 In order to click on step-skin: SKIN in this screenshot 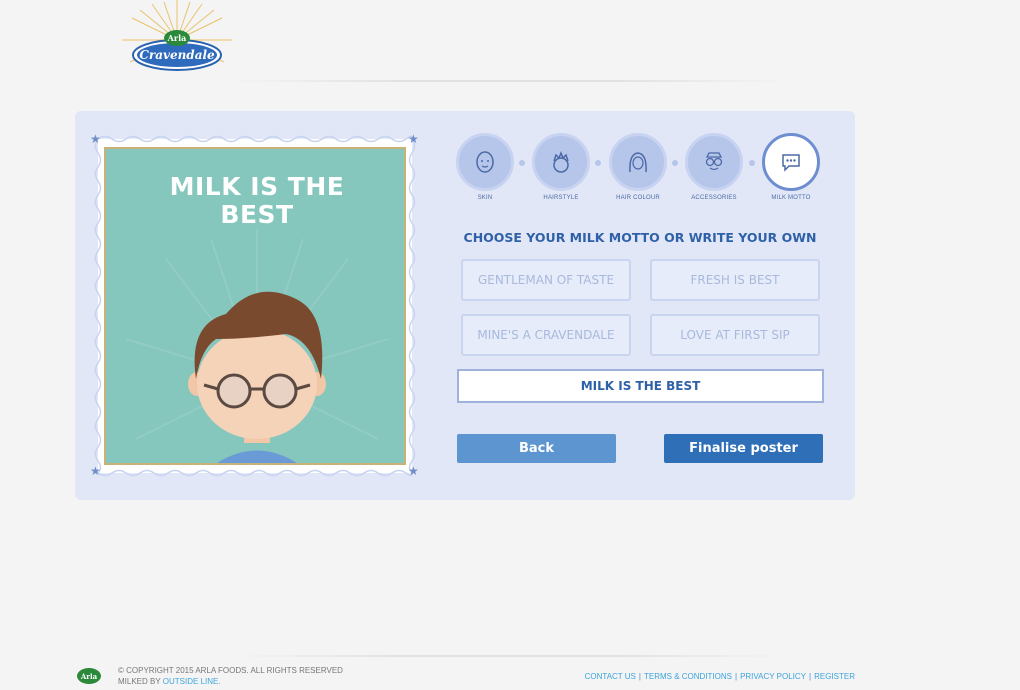, I will do `click(485, 167)`.